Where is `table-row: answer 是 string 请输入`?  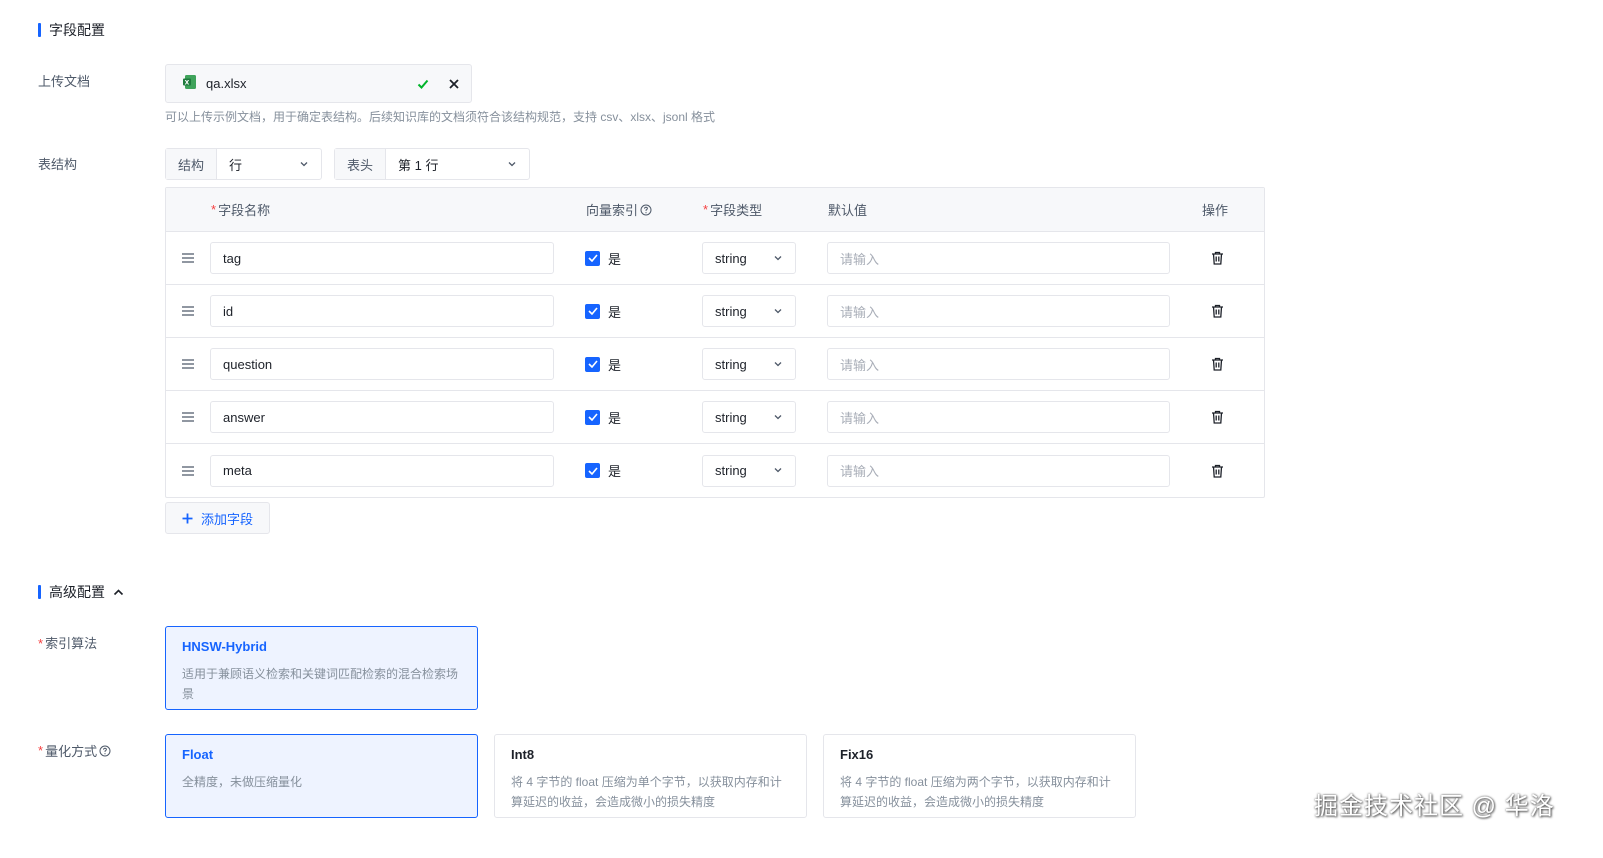 table-row: answer 是 string 请输入 is located at coordinates (715, 417).